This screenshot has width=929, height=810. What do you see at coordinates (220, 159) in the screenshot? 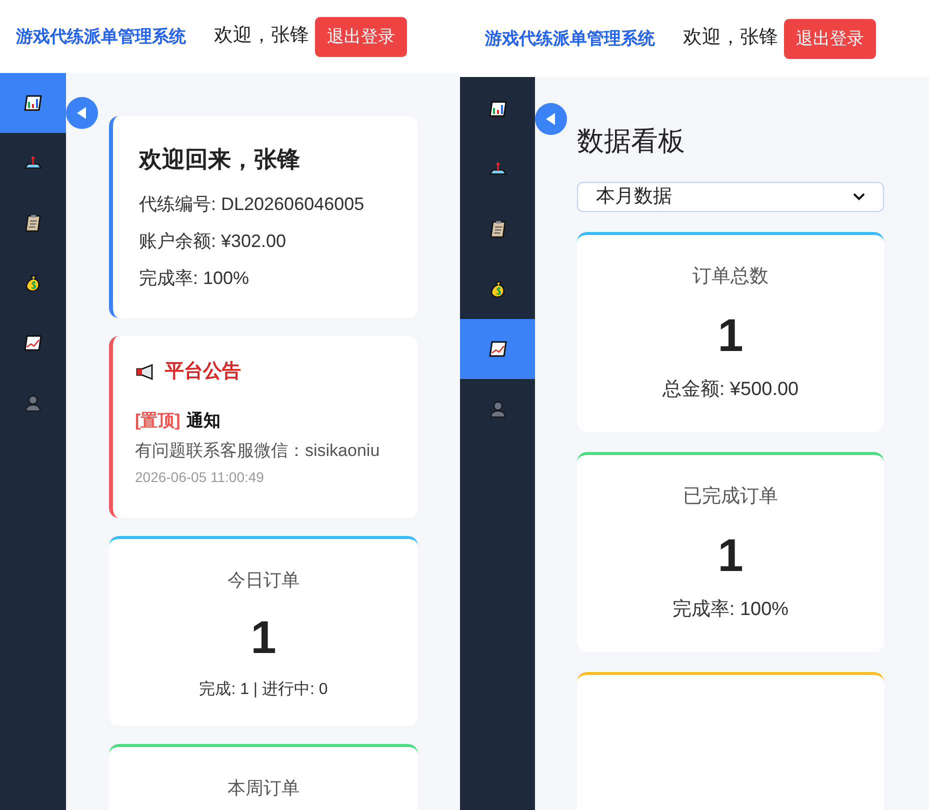
I see `welcome-title: 欢迎回来，张锋` at bounding box center [220, 159].